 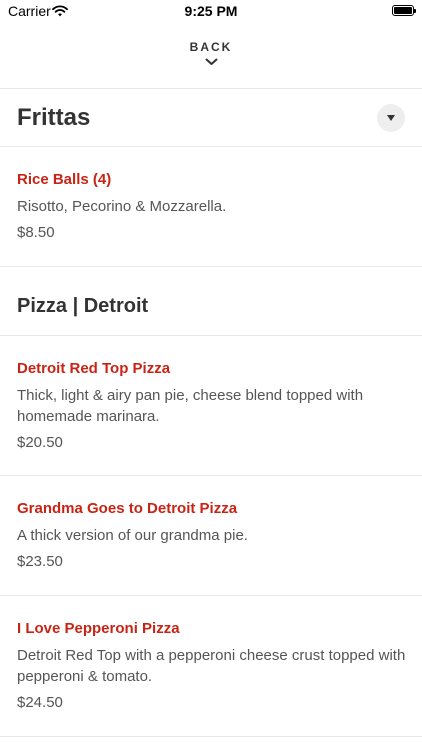 What do you see at coordinates (98, 628) in the screenshot?
I see `item-name: I Love Pepperoni Pizza` at bounding box center [98, 628].